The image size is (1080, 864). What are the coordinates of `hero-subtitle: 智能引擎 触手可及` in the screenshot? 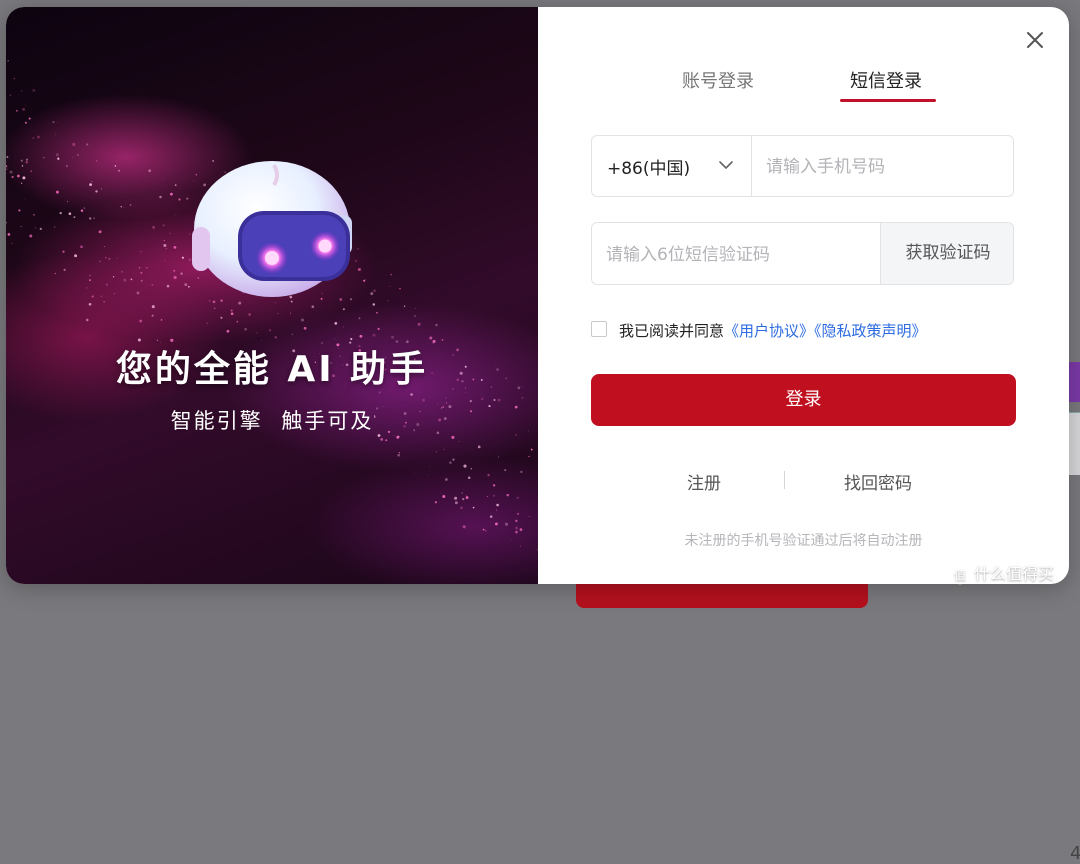 It's located at (272, 421).